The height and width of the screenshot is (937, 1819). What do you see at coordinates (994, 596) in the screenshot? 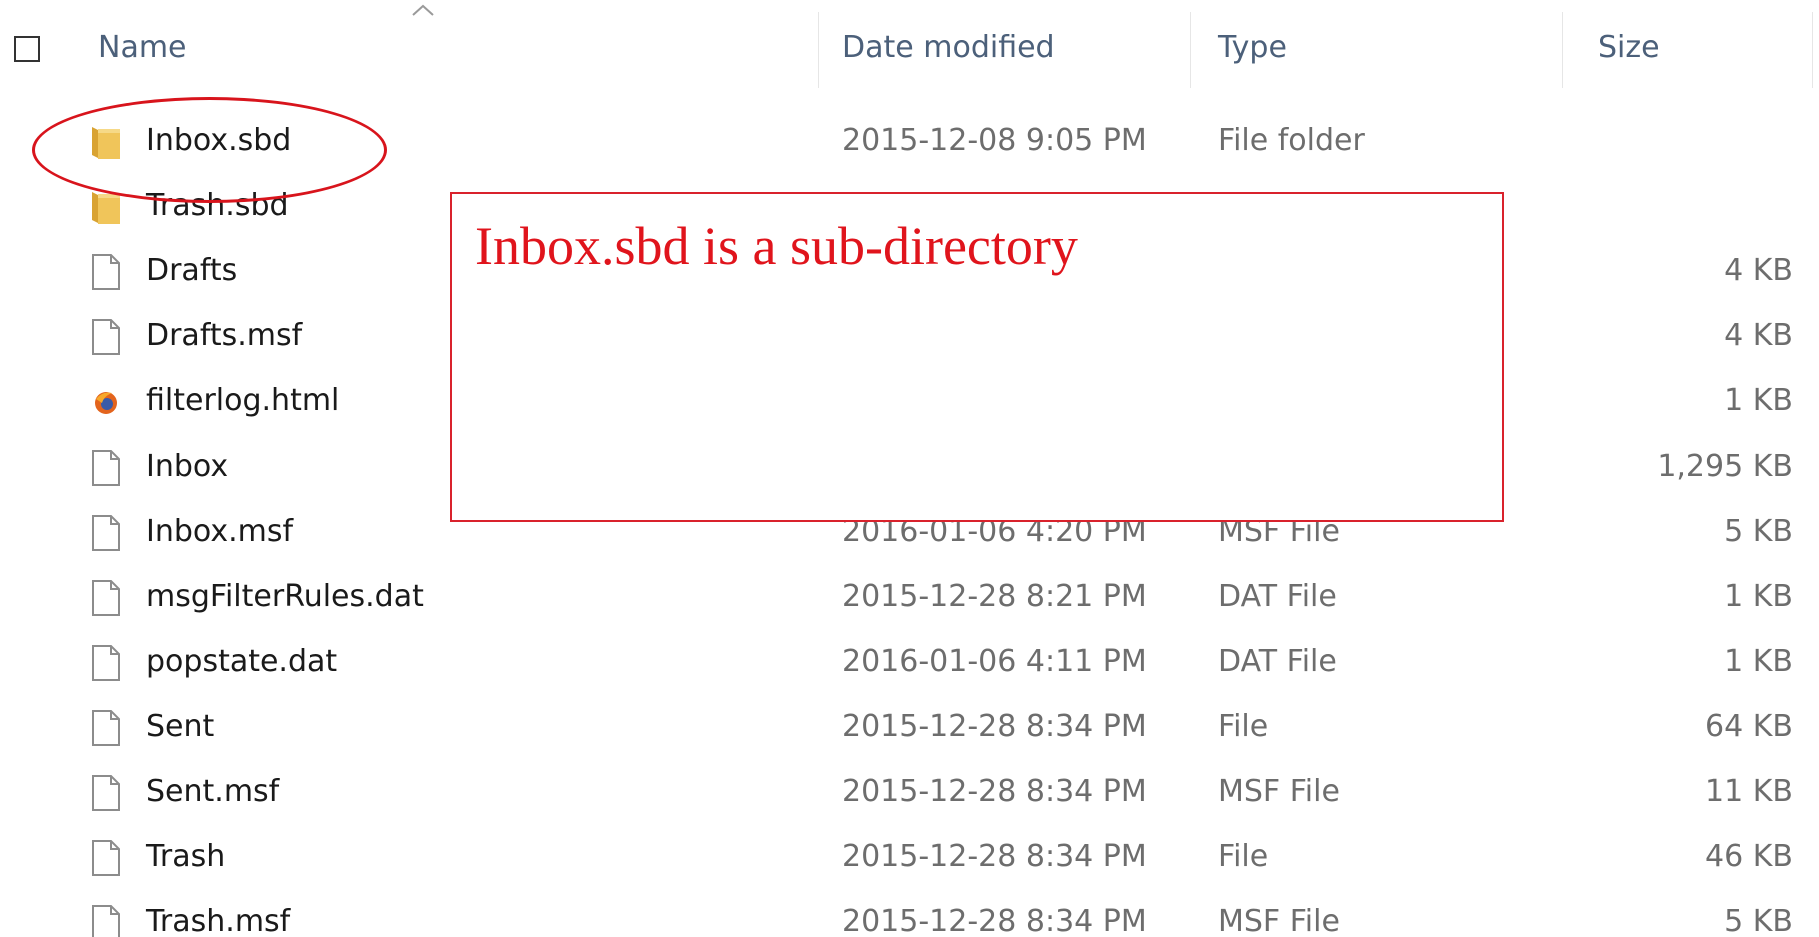
I see `file-date-modified: 2015-12-28 8:21 PM` at bounding box center [994, 596].